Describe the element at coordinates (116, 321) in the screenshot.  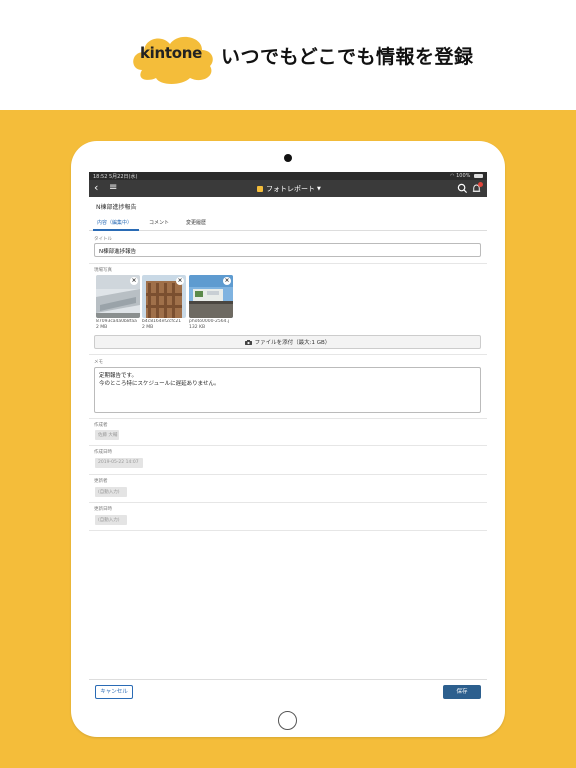
I see `photo-name-1: 87093ca4a0b8faa` at that location.